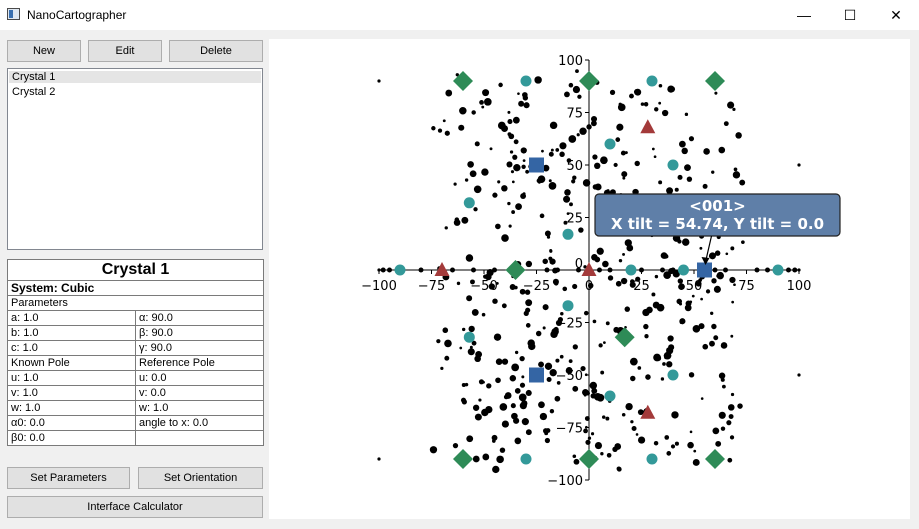 The height and width of the screenshot is (529, 919). What do you see at coordinates (483, 286) in the screenshot?
I see `x-tick-label: −50` at bounding box center [483, 286].